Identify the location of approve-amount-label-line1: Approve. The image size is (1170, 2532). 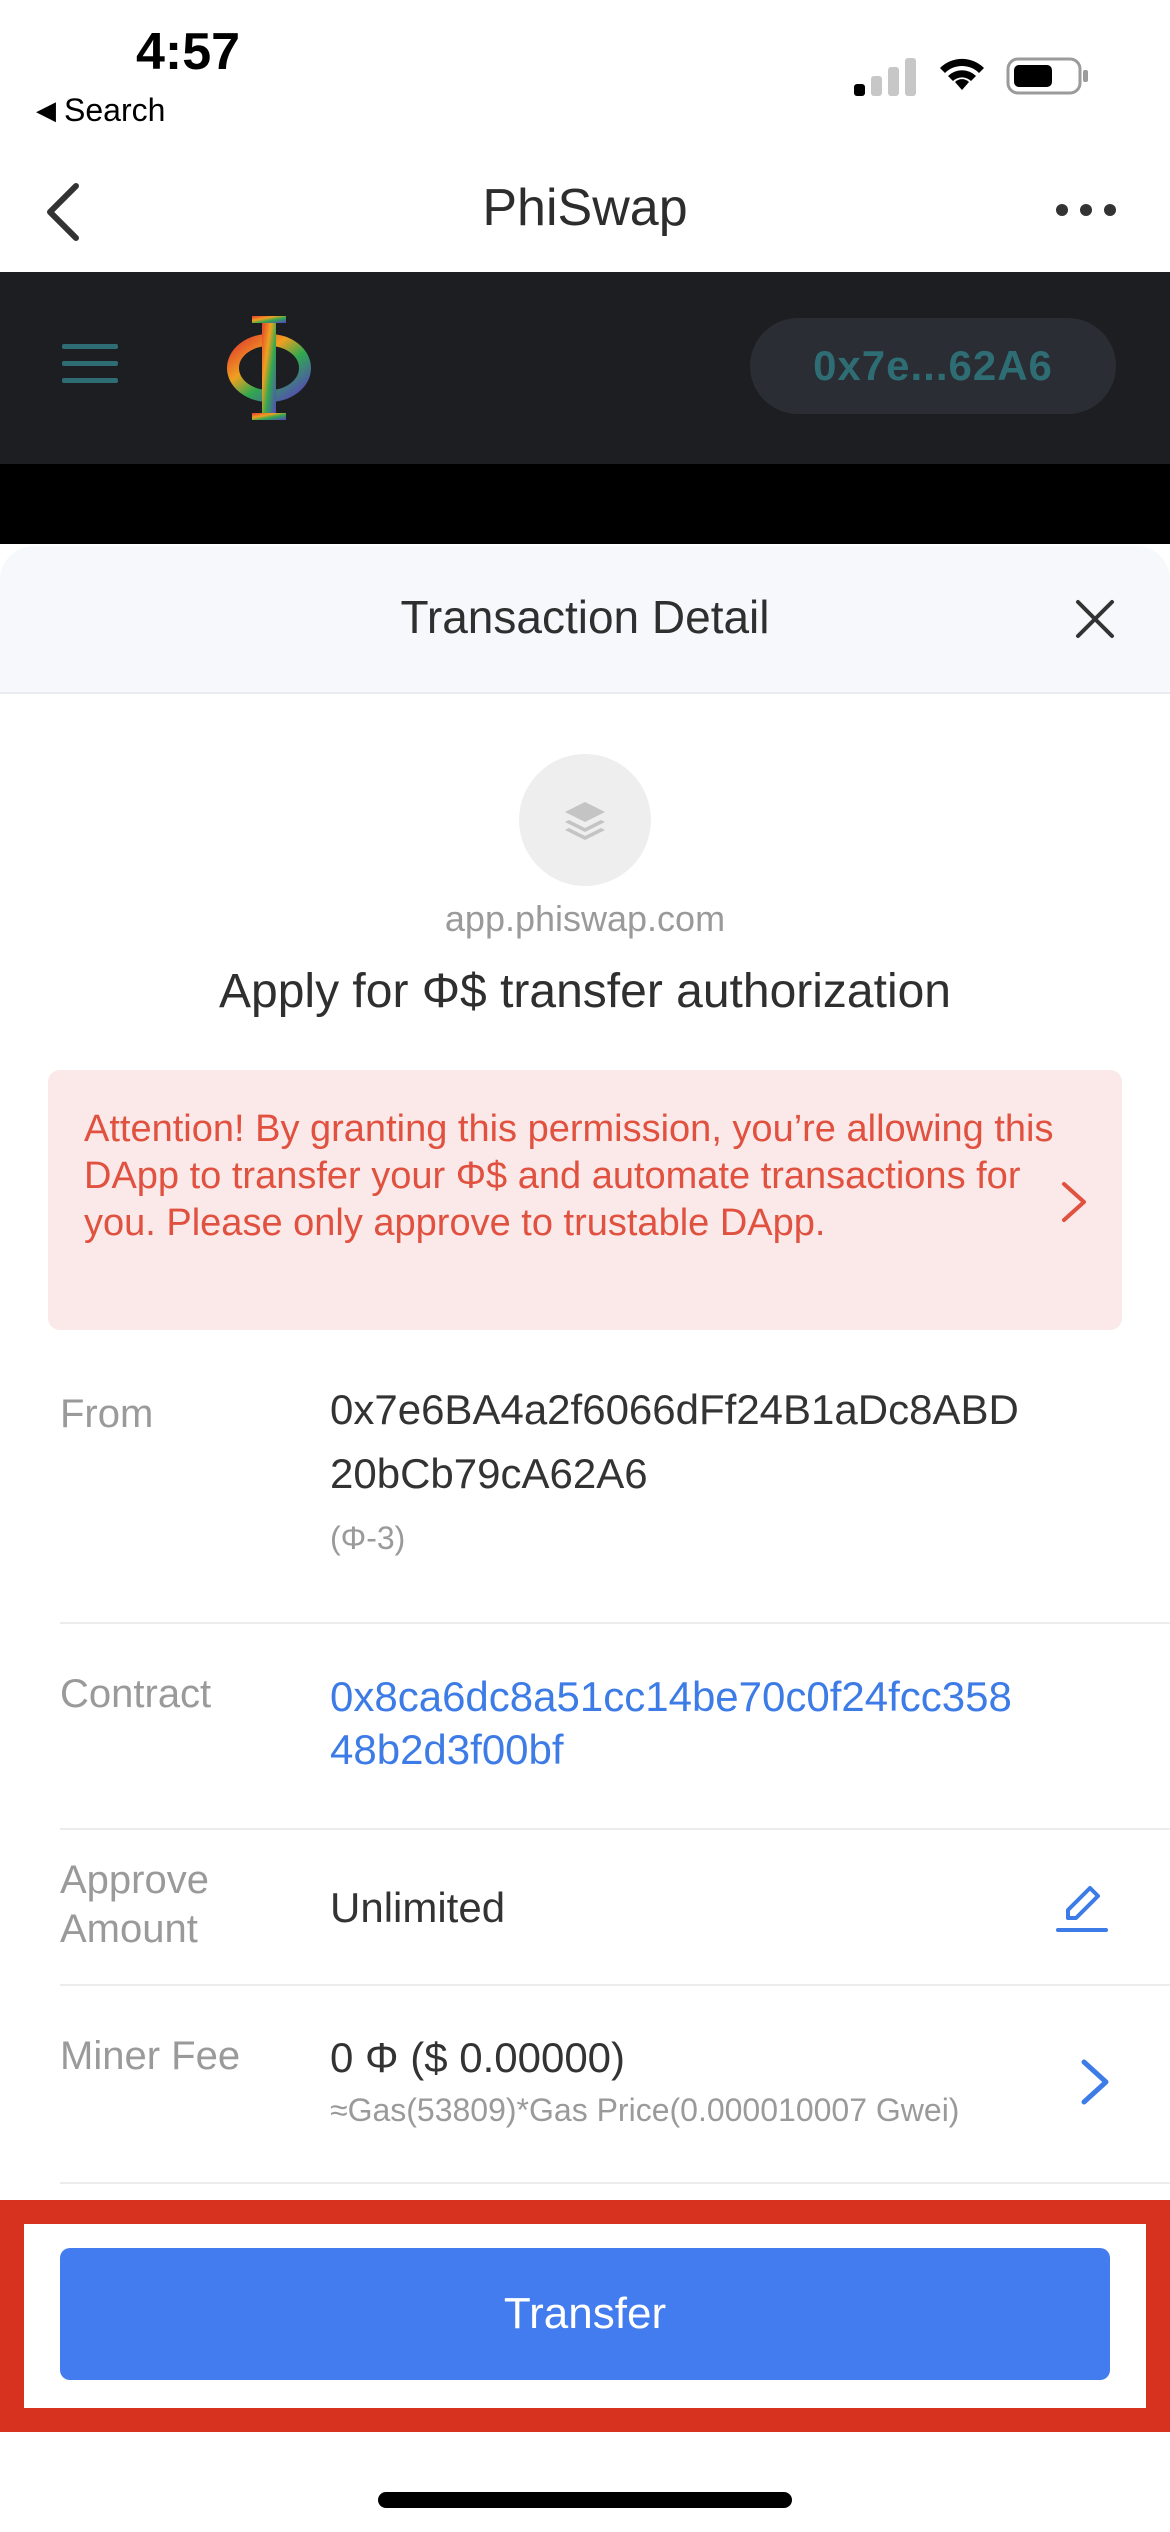
(134, 1880).